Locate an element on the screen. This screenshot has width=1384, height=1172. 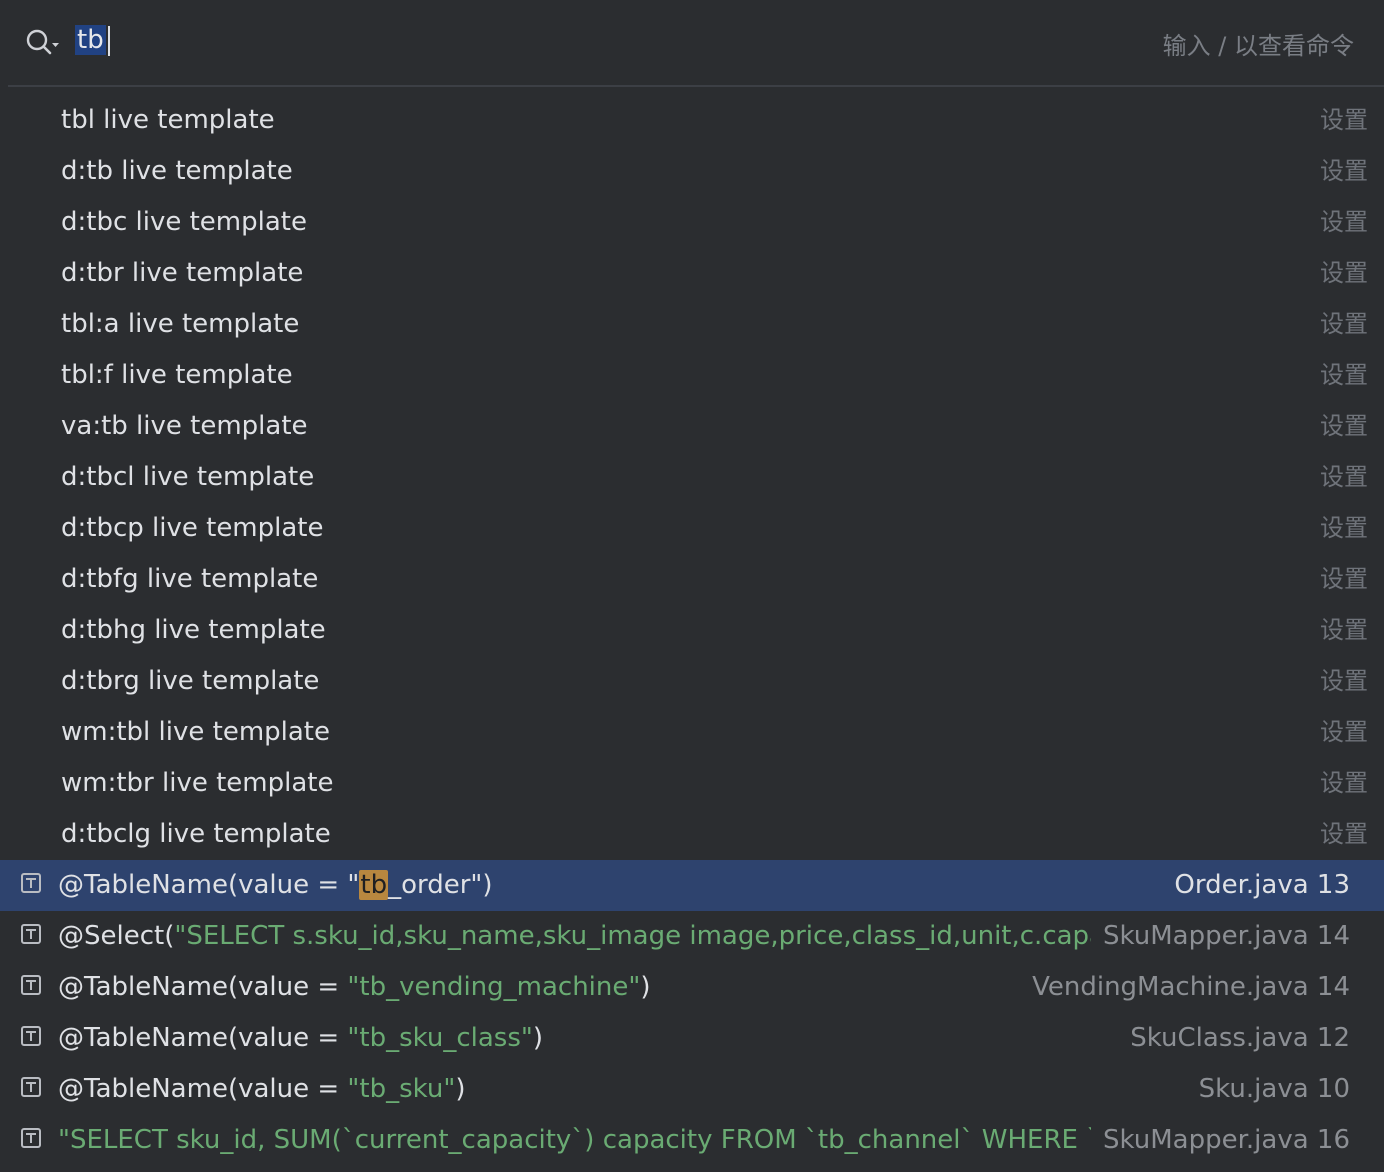
list-item: d:tbcl live template 设置 is located at coordinates (692, 477).